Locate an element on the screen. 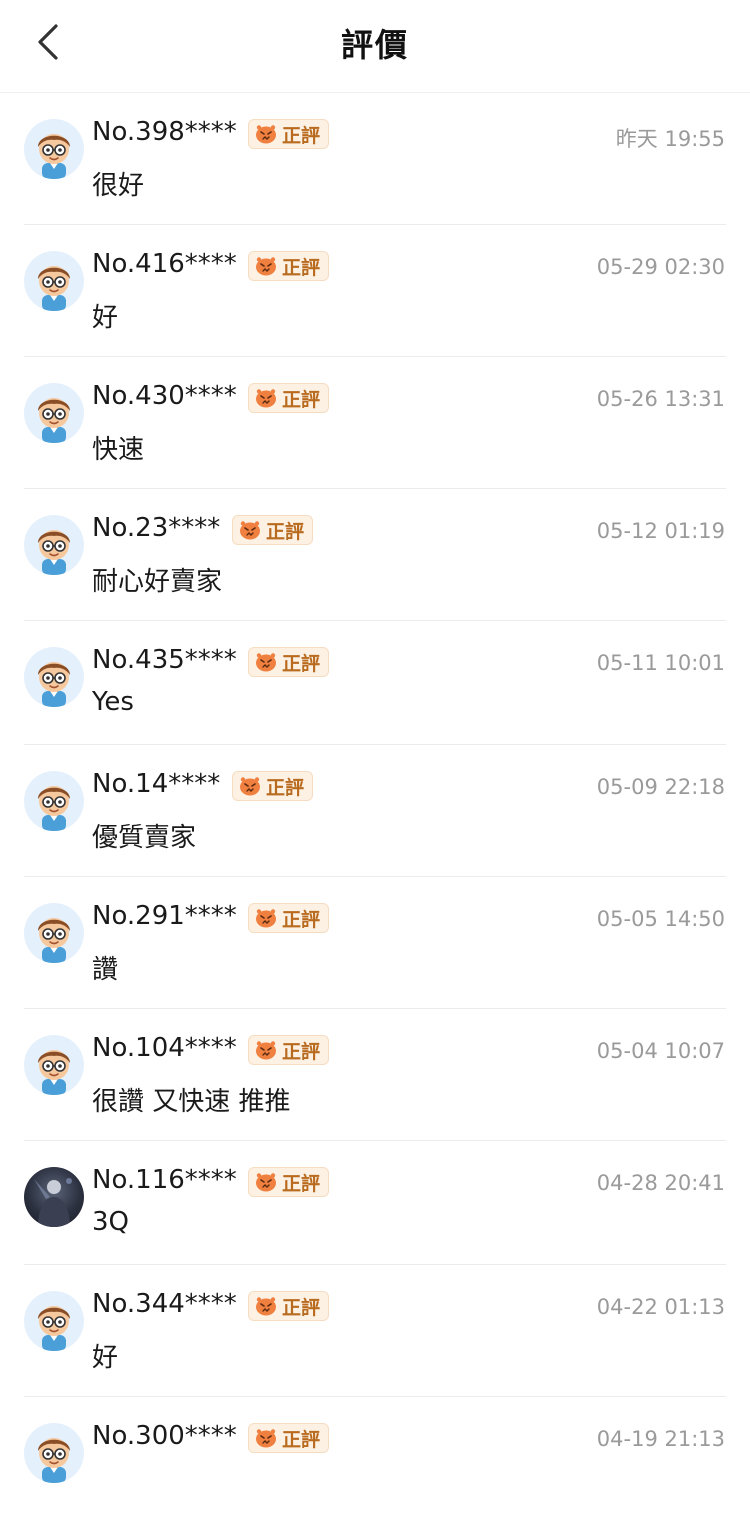 The image size is (750, 1529). reviewer-id: No.398**** is located at coordinates (164, 132).